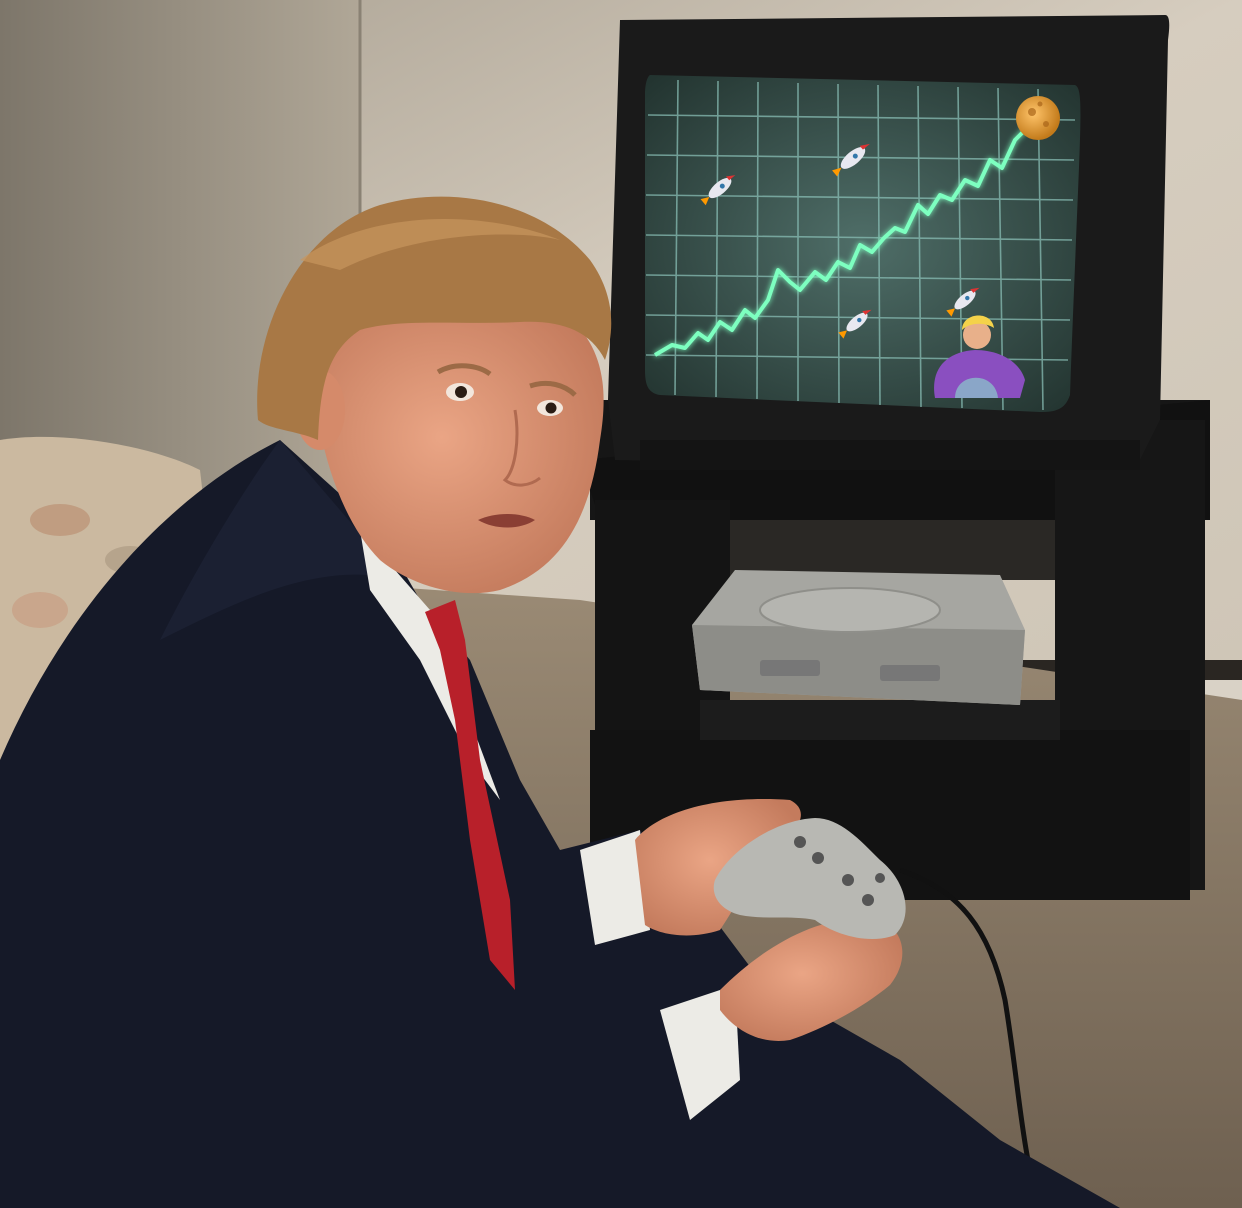  What do you see at coordinates (863, 243) in the screenshot?
I see `tv-screen` at bounding box center [863, 243].